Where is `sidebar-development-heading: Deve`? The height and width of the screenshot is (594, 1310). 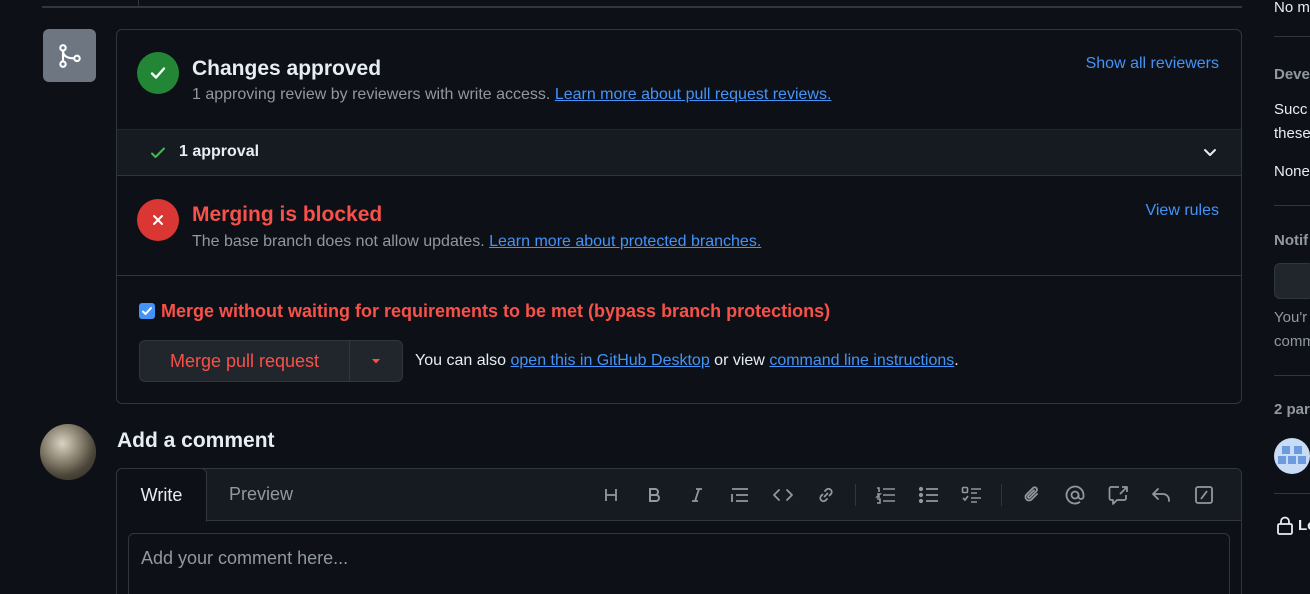 sidebar-development-heading: Deve is located at coordinates (1292, 74).